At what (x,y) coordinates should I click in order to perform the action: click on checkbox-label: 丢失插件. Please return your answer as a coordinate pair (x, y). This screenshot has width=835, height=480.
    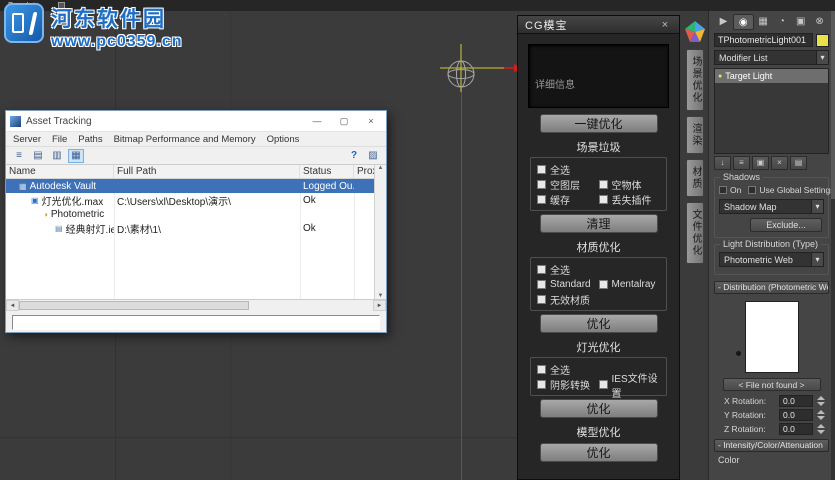
    Looking at the image, I should click on (631, 201).